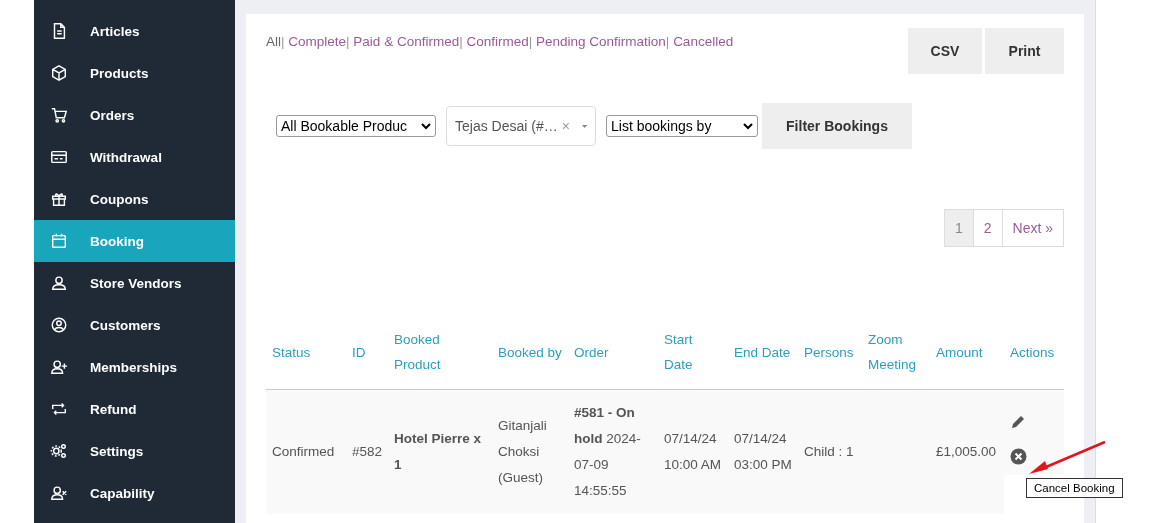  Describe the element at coordinates (59, 157) in the screenshot. I see `credit-card-icon` at that location.